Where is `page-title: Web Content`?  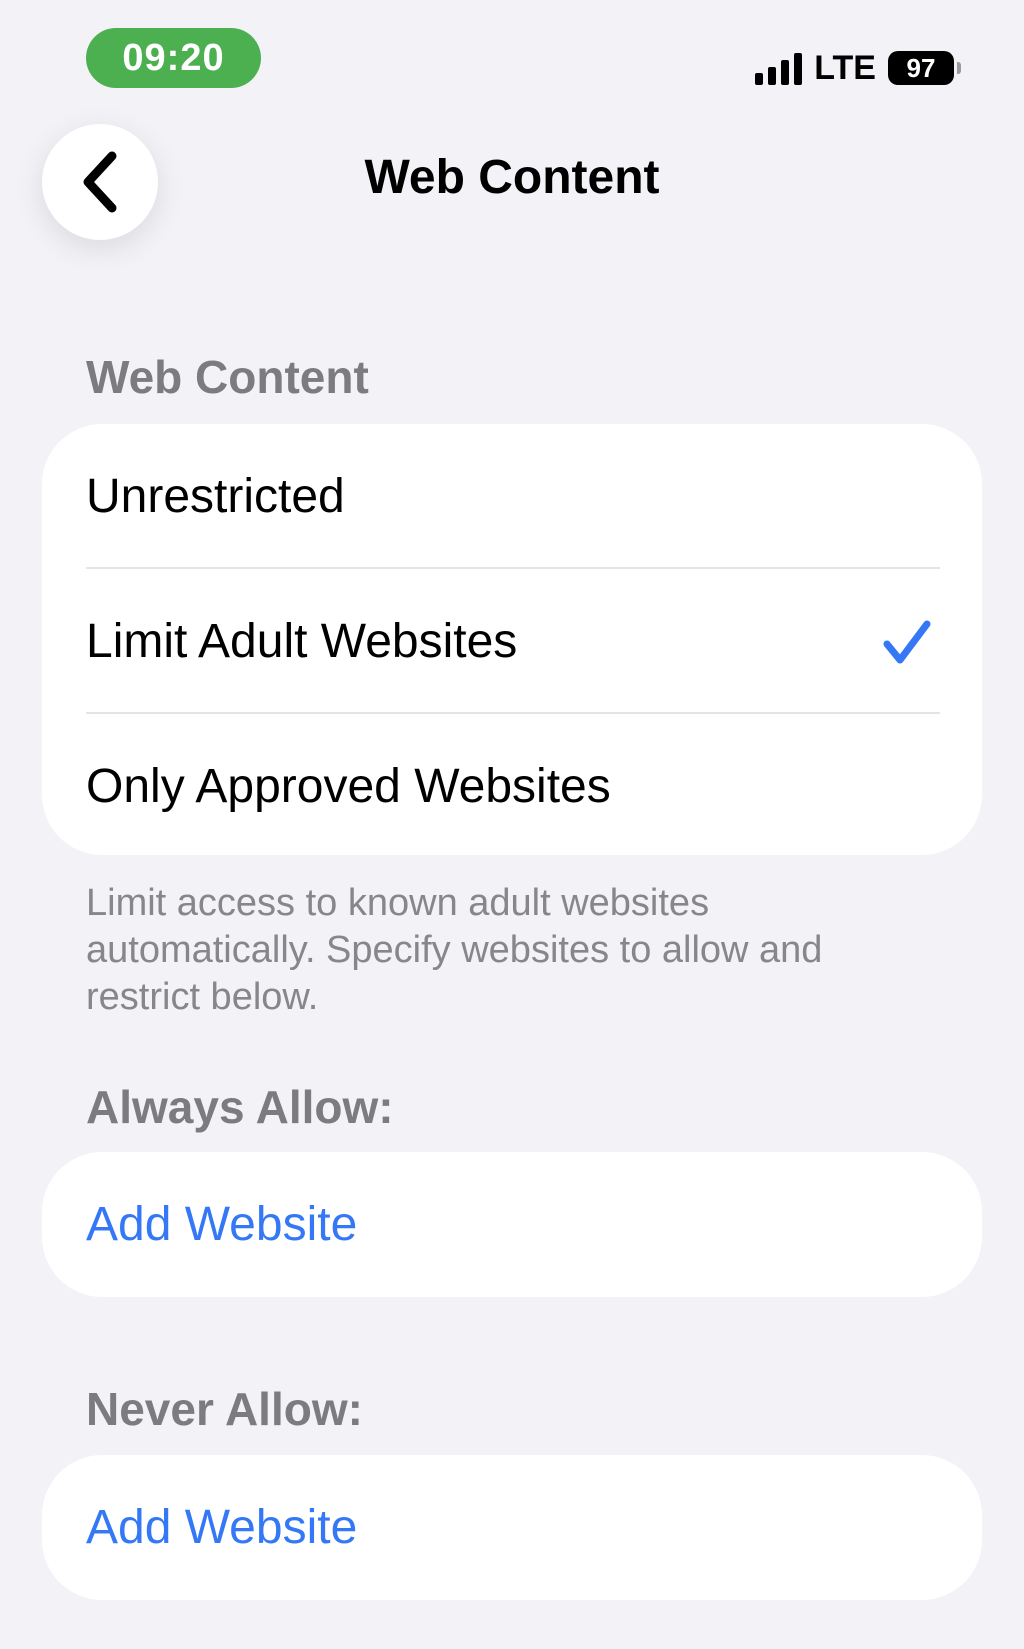
page-title: Web Content is located at coordinates (512, 177).